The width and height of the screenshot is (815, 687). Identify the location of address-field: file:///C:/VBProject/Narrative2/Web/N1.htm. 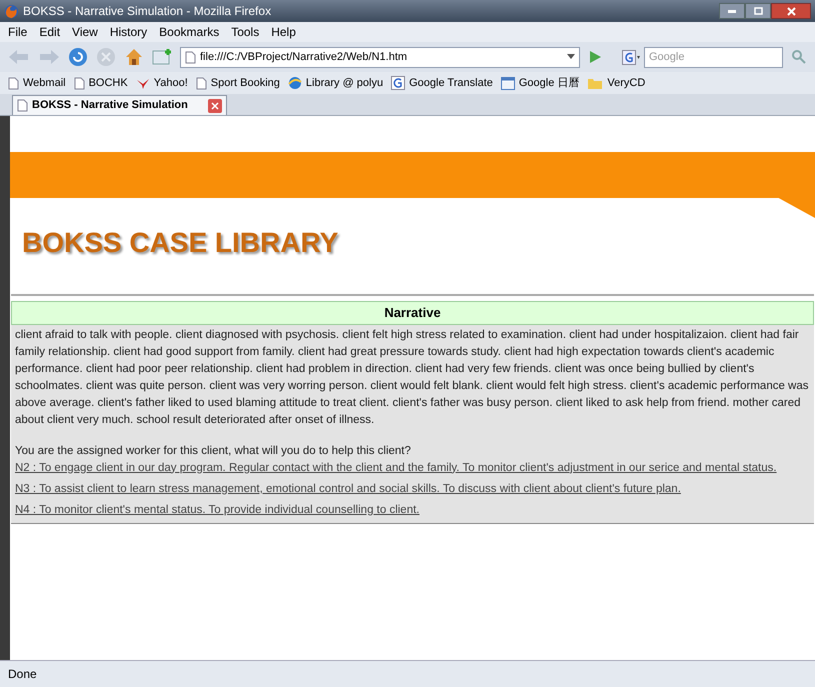
(380, 57).